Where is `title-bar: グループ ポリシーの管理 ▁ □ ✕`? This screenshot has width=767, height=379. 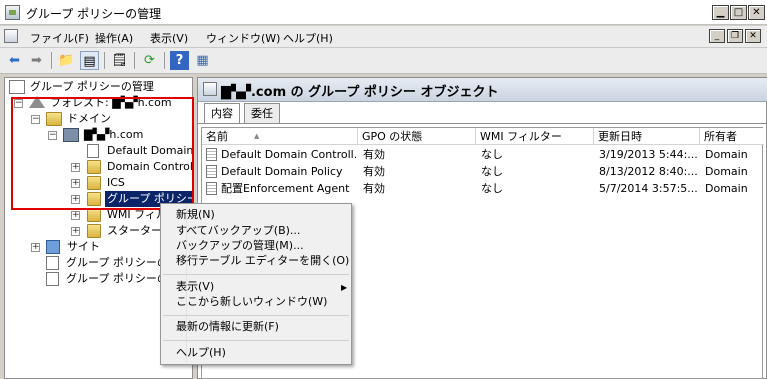
title-bar: グループ ポリシーの管理 ▁ □ ✕ is located at coordinates (383, 12).